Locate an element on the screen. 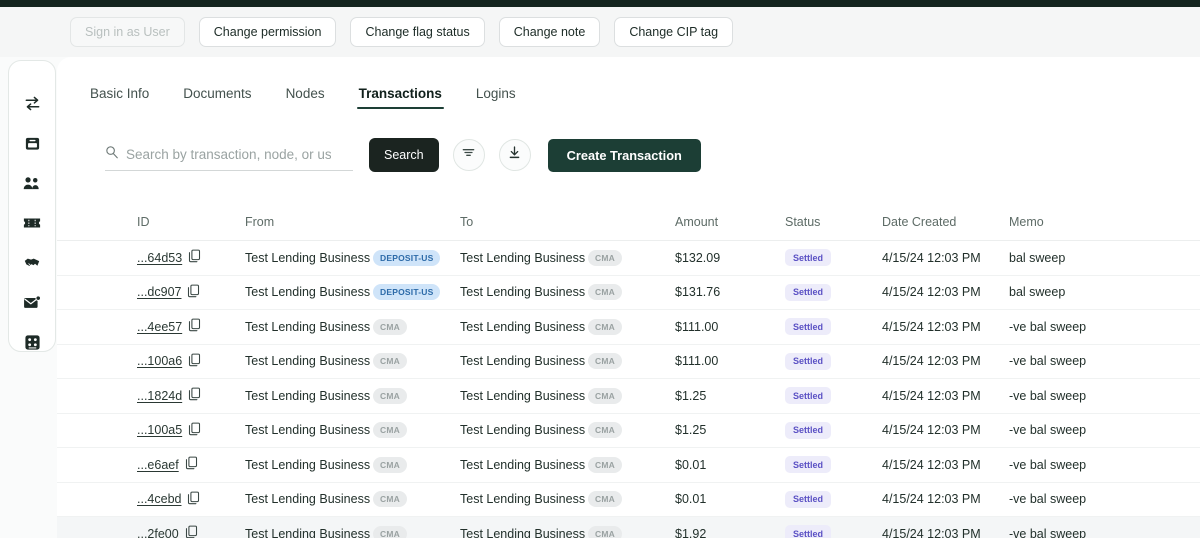 The height and width of the screenshot is (538, 1200). sidebar-item-tickets is located at coordinates (32, 223).